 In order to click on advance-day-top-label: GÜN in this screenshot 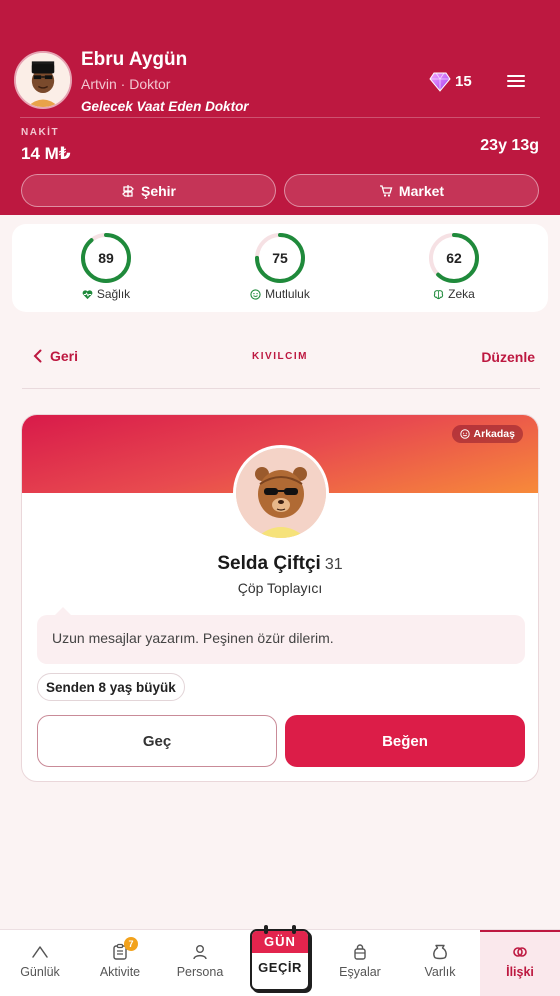, I will do `click(280, 942)`.